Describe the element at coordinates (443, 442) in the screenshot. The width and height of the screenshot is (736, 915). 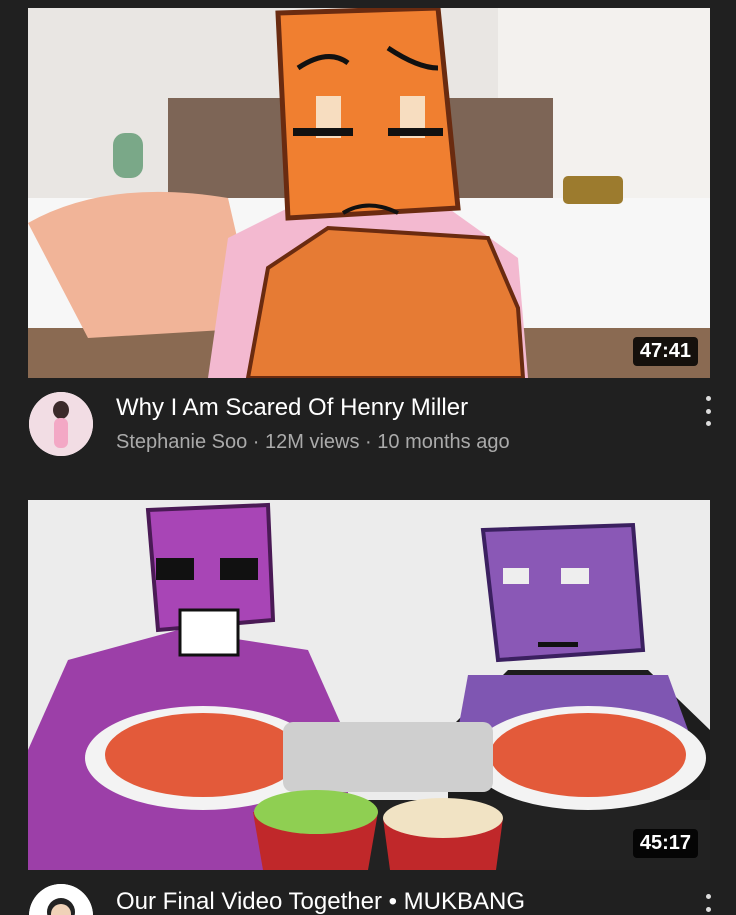
I see `upload-age: 10 months ago` at that location.